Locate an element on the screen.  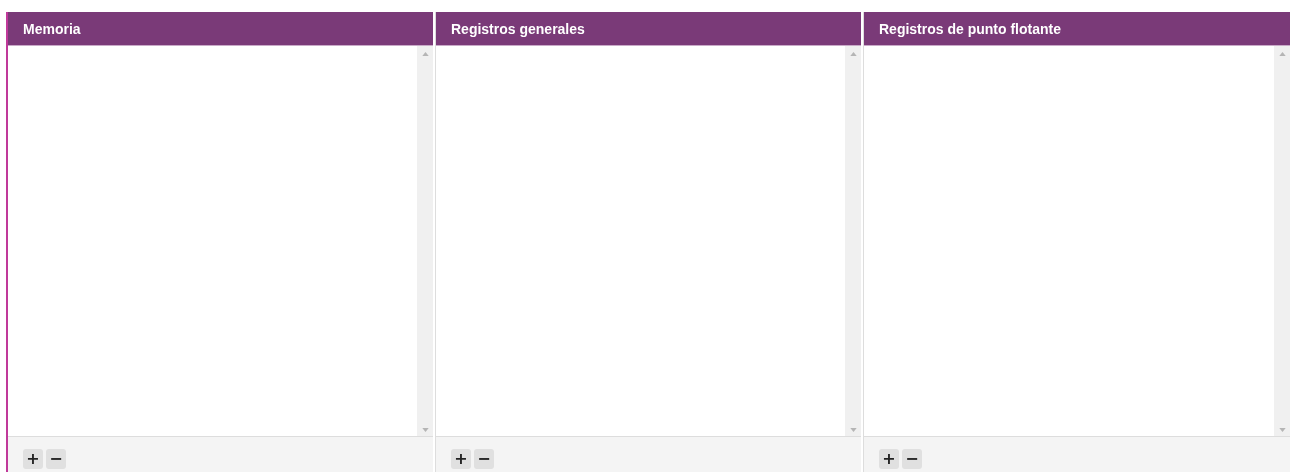
panel-title: Registros generales is located at coordinates (648, 29).